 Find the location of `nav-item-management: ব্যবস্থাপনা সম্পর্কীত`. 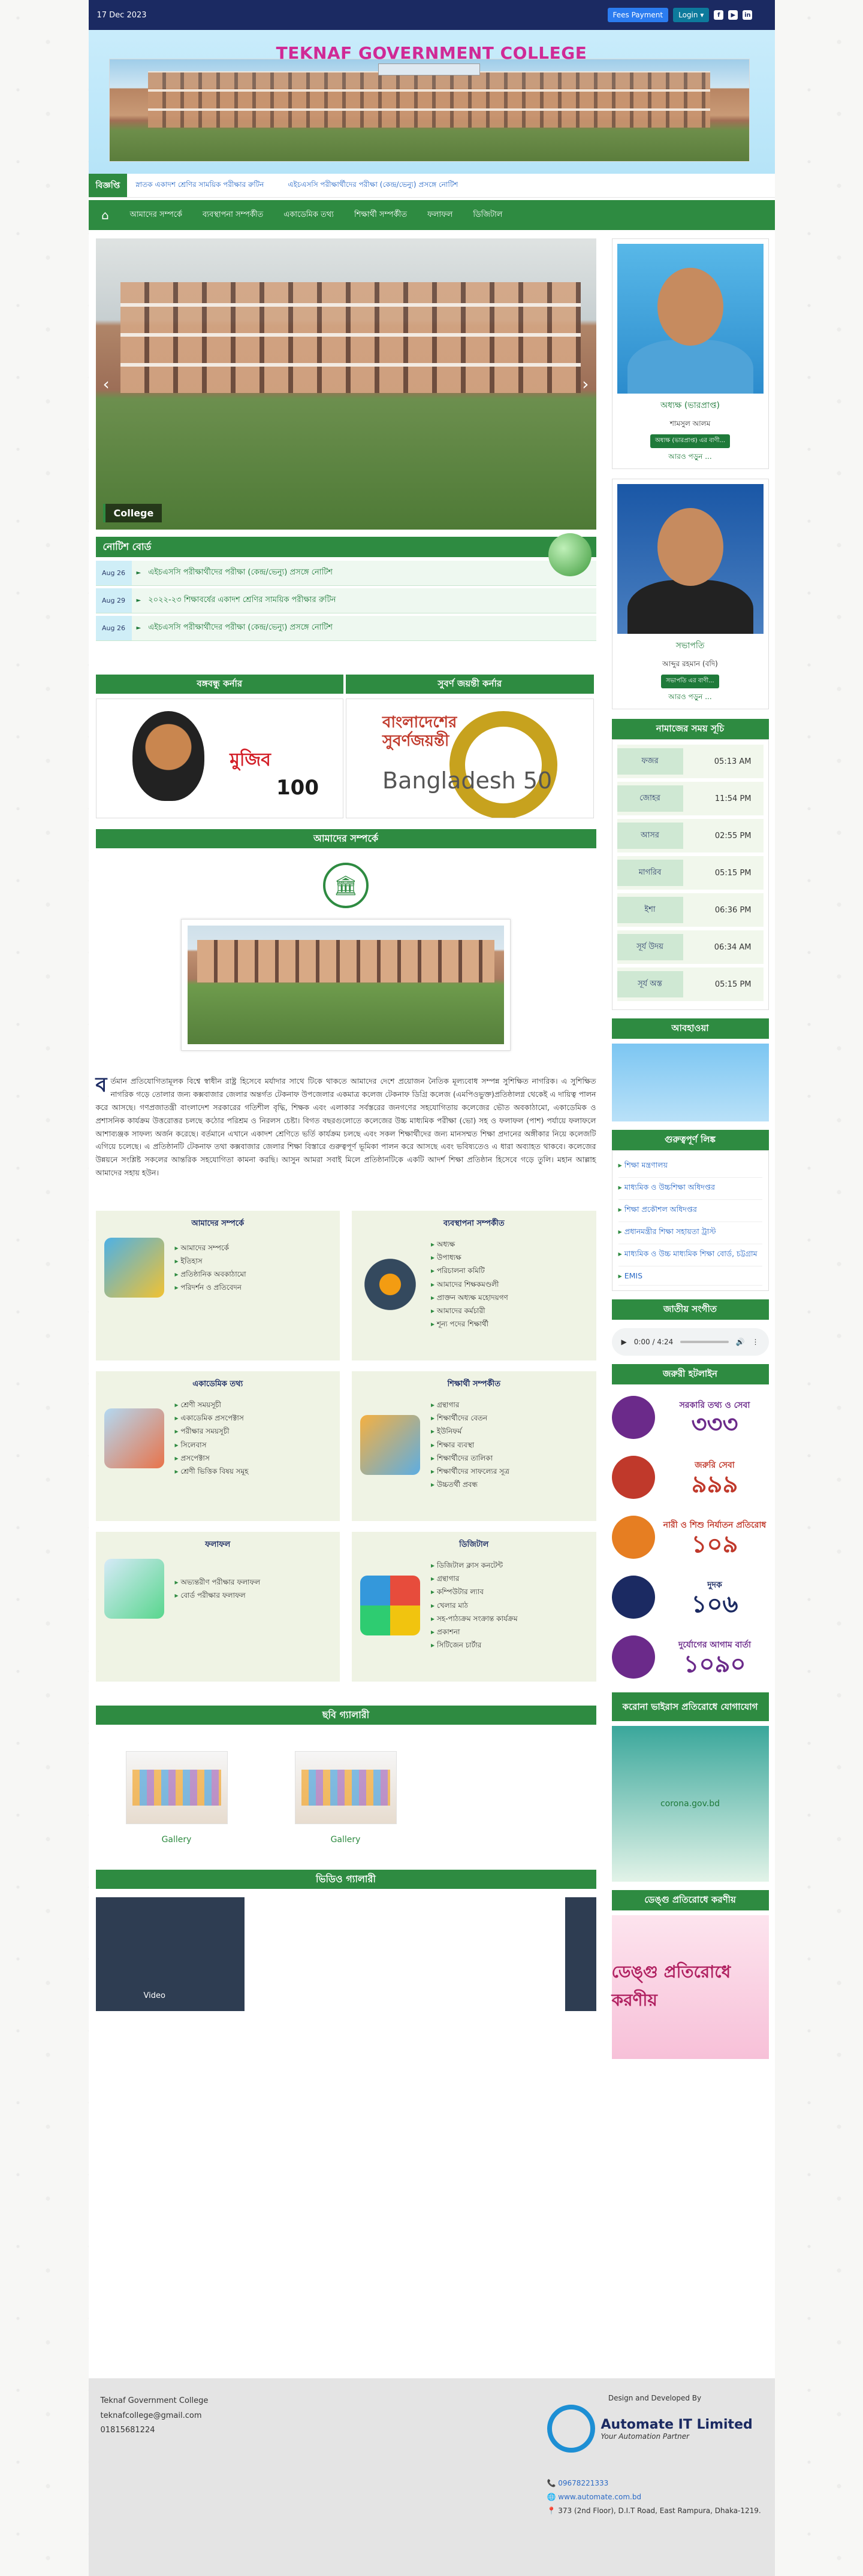

nav-item-management: ব্যবস্থাপনা সম্পর্কীত is located at coordinates (233, 215).